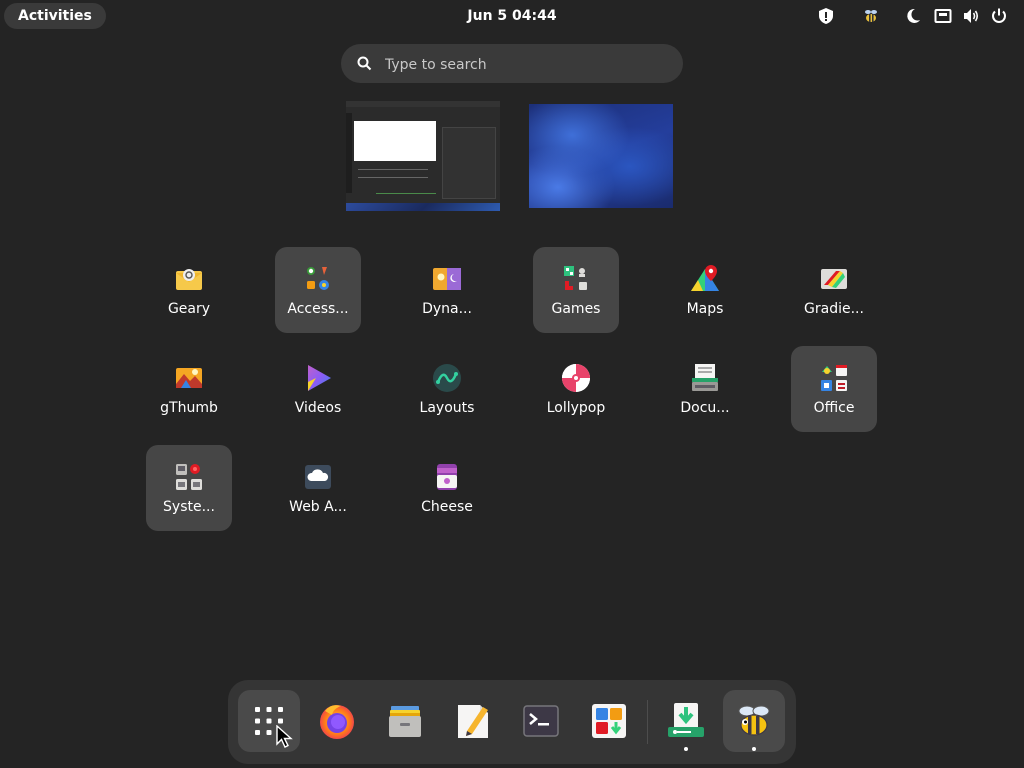 The height and width of the screenshot is (768, 1024). I want to click on firefox-icon, so click(337, 722).